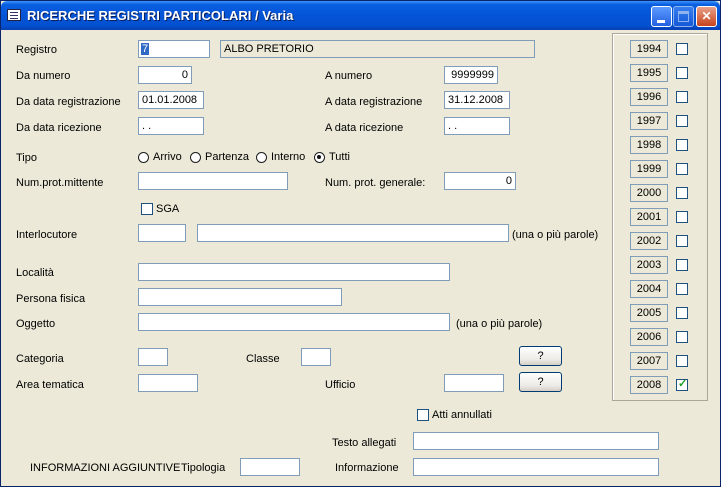  I want to click on year-label-2006: 2006, so click(649, 337).